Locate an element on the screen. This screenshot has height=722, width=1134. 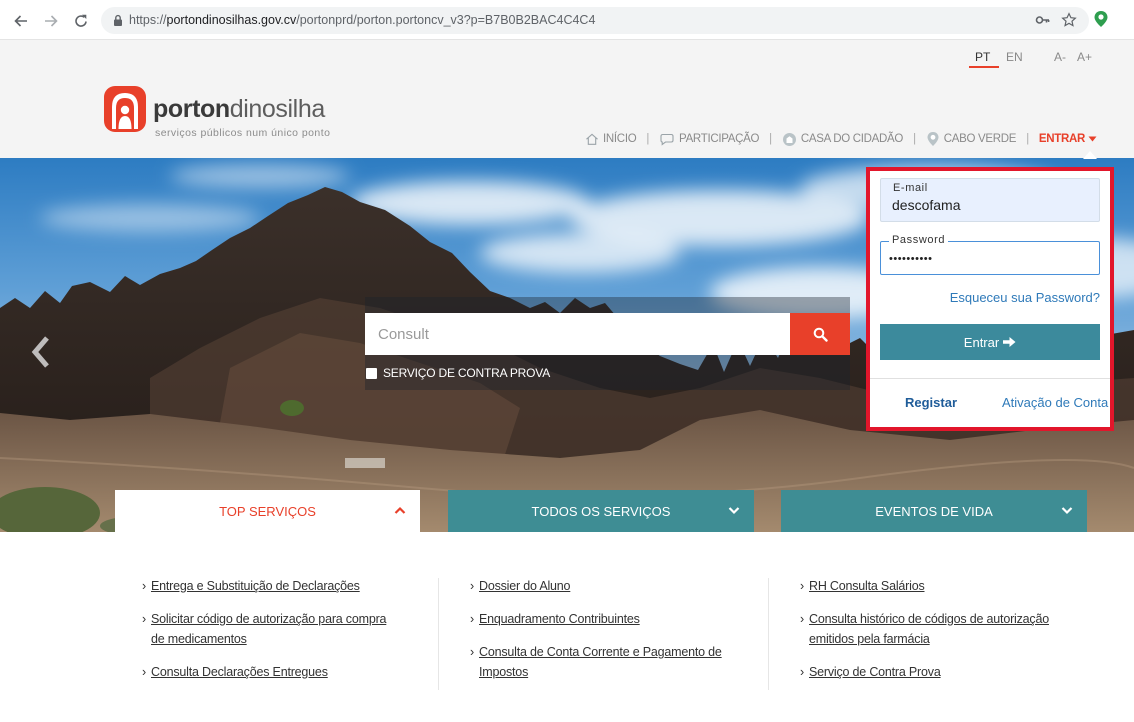
search-input is located at coordinates (577, 334).